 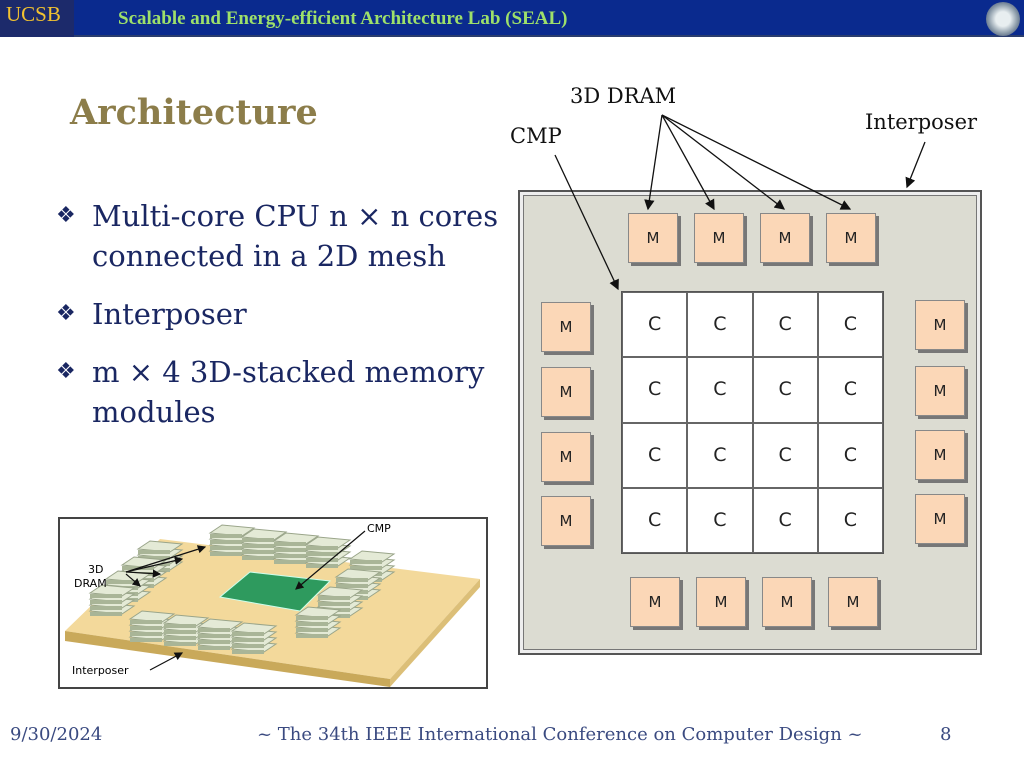 What do you see at coordinates (379, 528) in the screenshot?
I see `figure-cmp-label: CMP` at bounding box center [379, 528].